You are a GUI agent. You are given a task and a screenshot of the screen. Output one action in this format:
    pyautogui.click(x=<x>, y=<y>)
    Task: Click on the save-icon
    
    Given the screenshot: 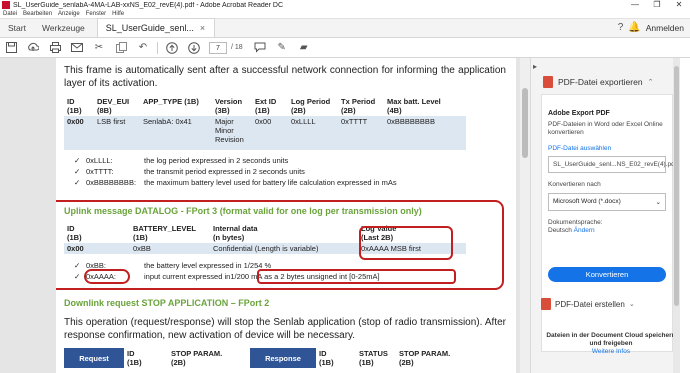 What is the action you would take?
    pyautogui.click(x=11, y=48)
    